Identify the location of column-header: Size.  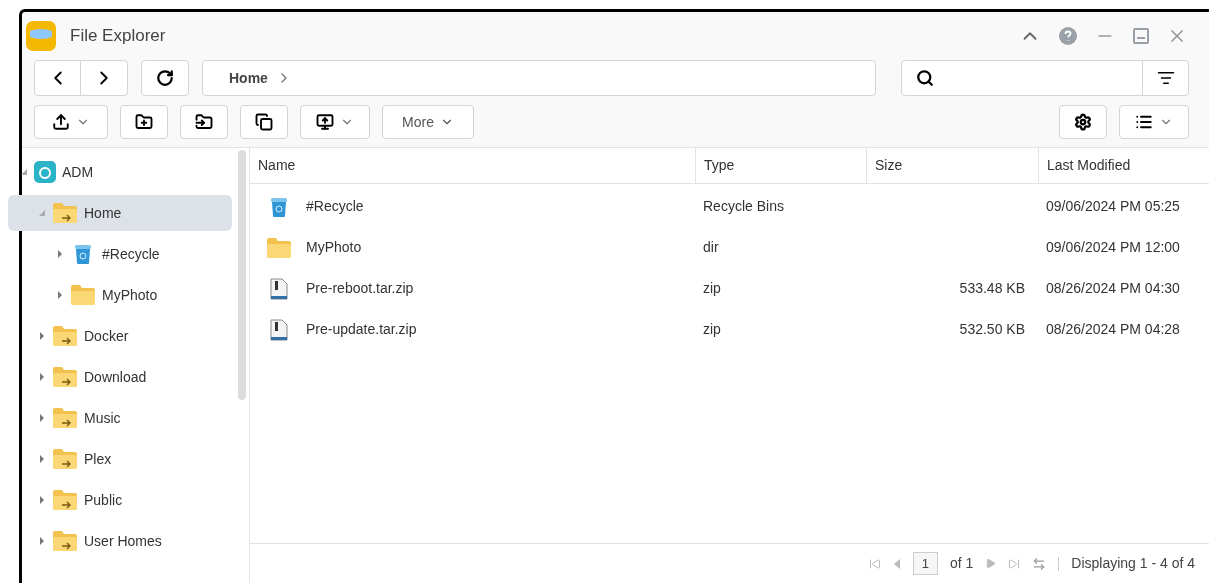
(952, 165).